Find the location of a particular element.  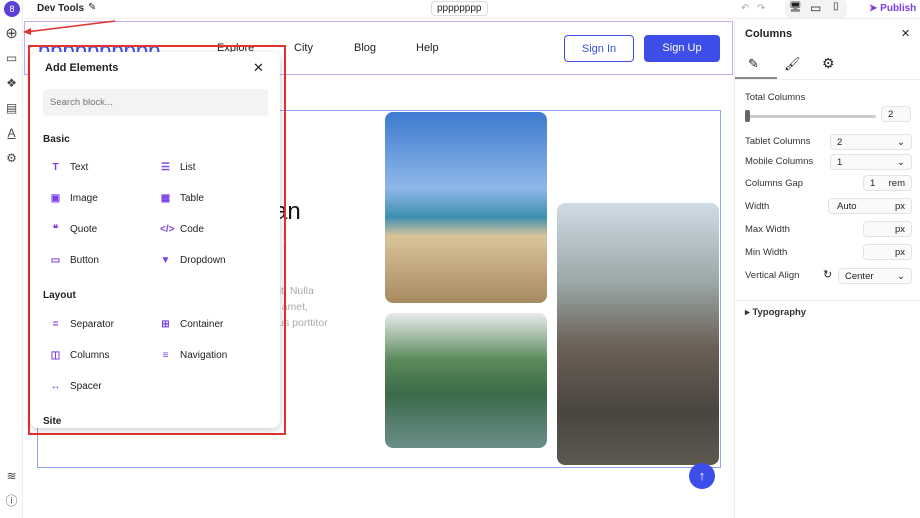

total-columns-slider is located at coordinates (811, 116).